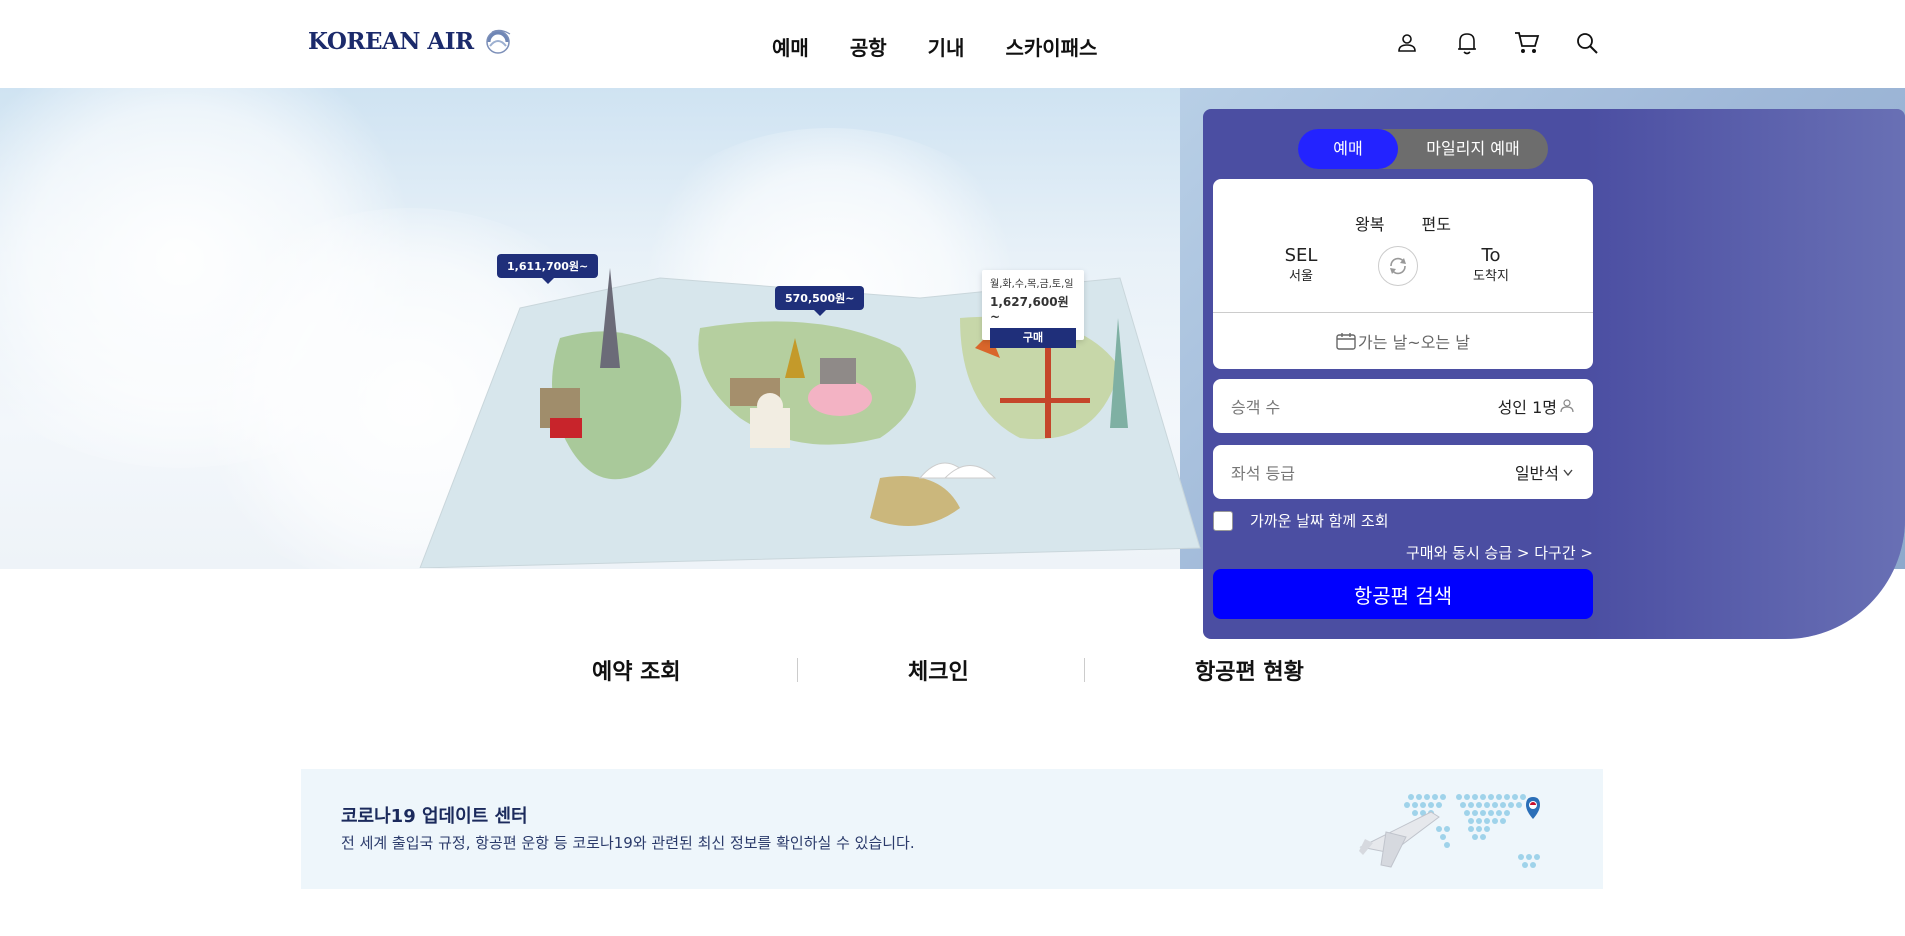  What do you see at coordinates (1223, 520) in the screenshot?
I see `nearby-dates-checkbox` at bounding box center [1223, 520].